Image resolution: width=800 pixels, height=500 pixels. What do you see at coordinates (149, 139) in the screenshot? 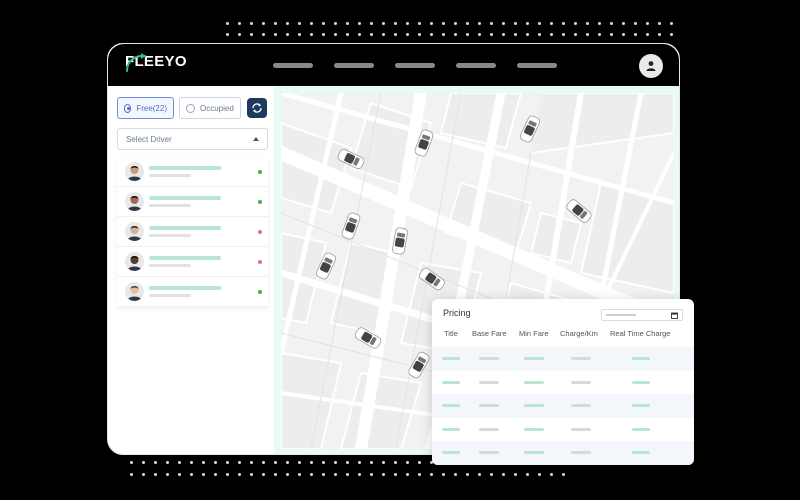
I see `select-driver-placeholder: Select Driver` at bounding box center [149, 139].